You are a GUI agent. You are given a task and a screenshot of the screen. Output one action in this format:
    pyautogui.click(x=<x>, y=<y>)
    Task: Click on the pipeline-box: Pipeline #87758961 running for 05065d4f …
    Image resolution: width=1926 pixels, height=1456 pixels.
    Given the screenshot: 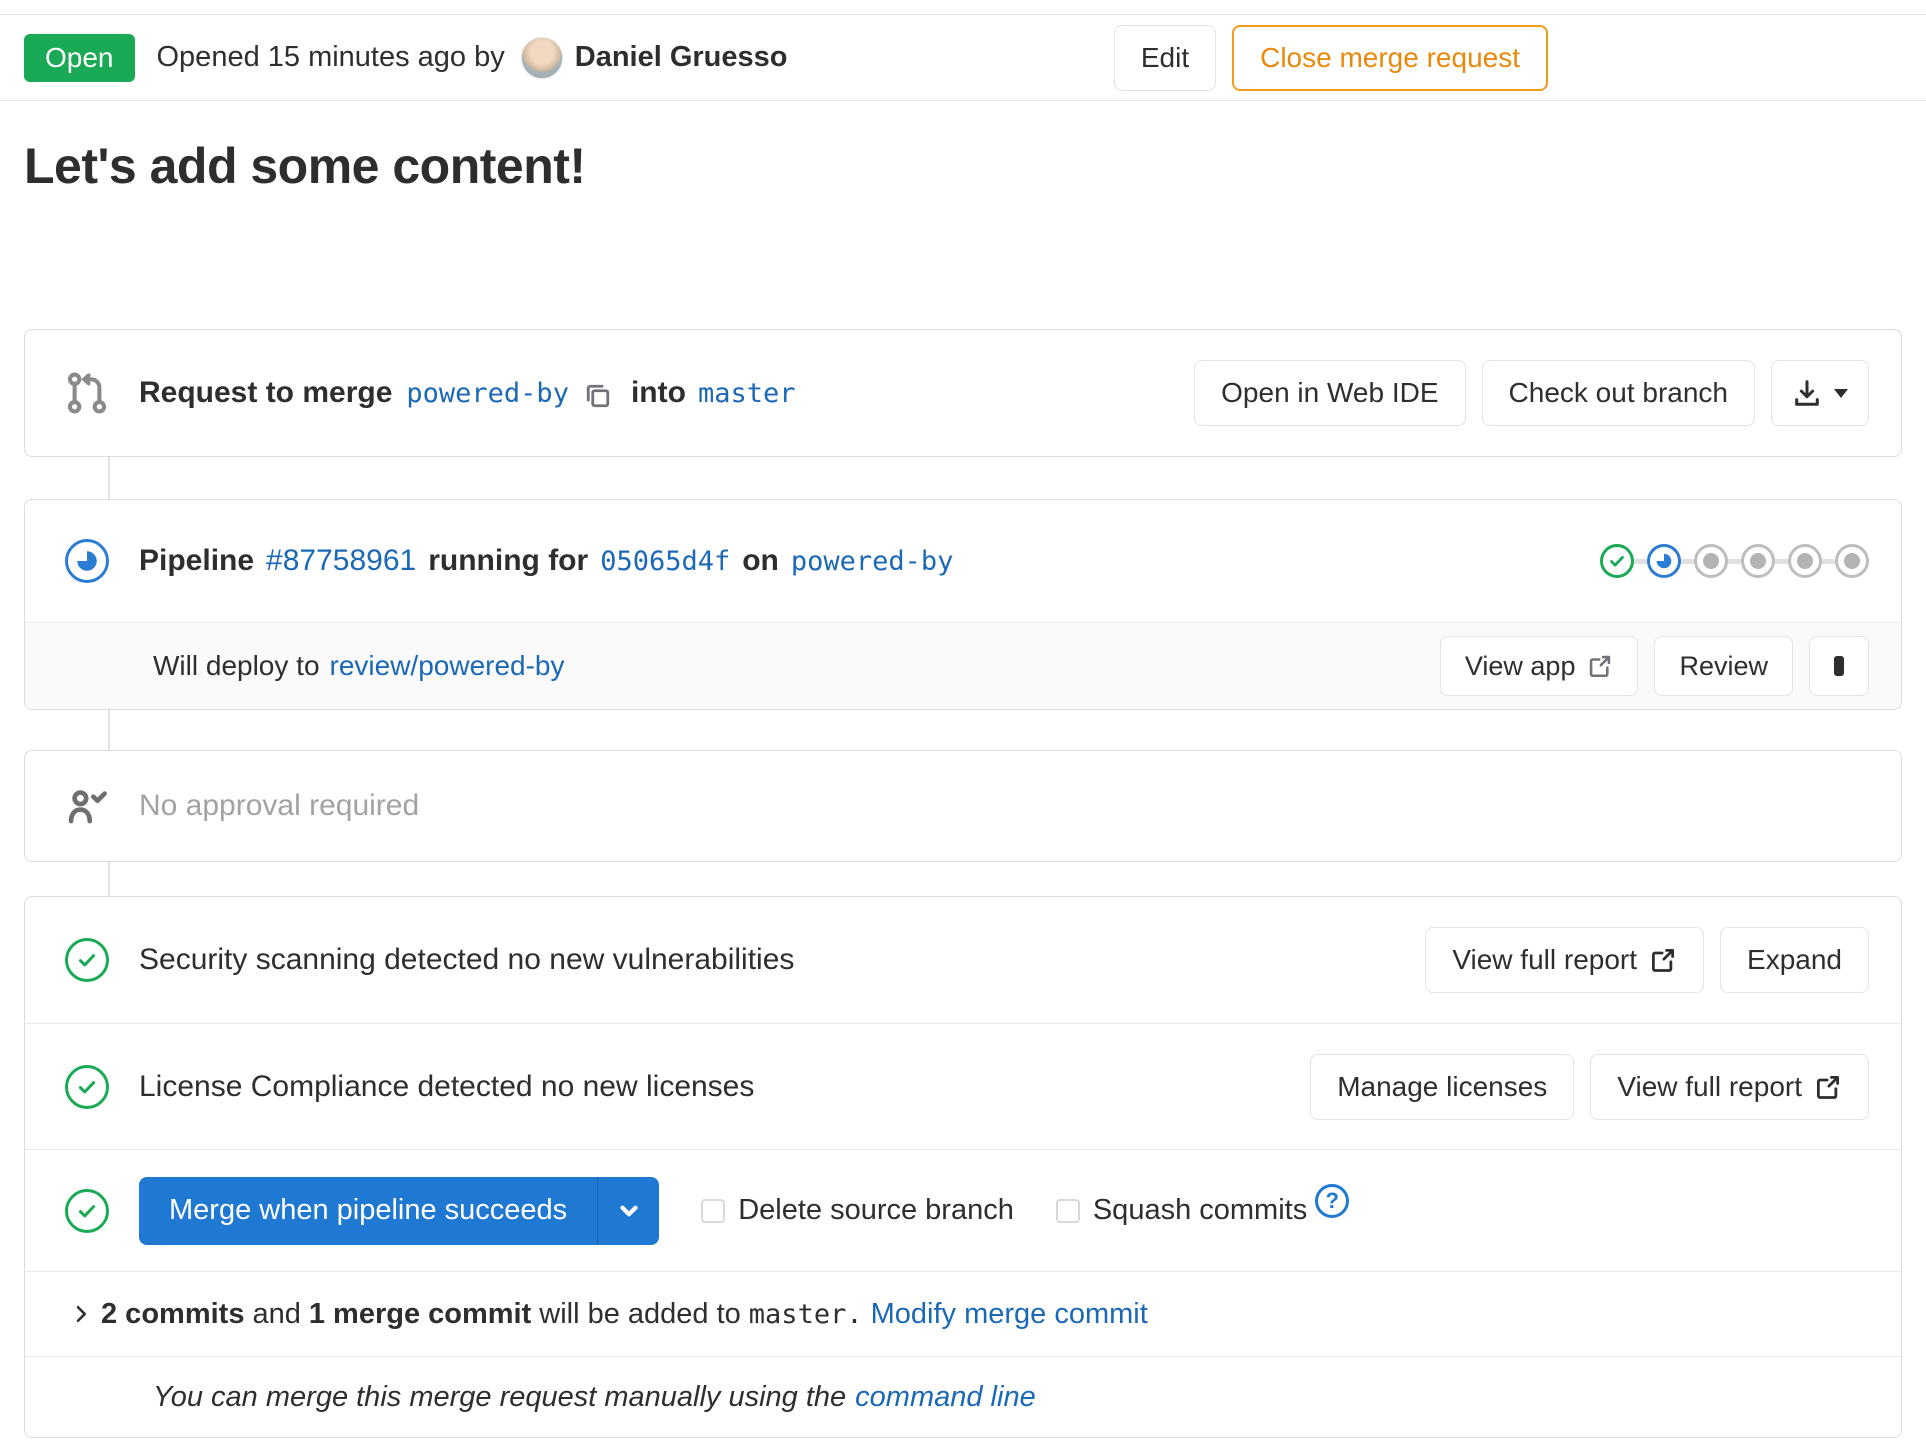 What is the action you would take?
    pyautogui.click(x=963, y=604)
    